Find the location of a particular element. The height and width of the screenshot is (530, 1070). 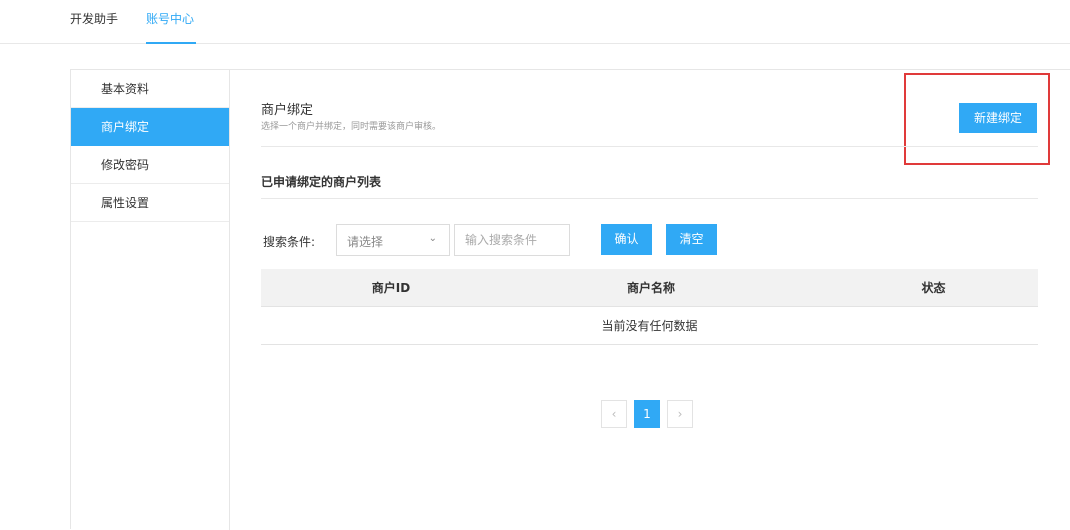

sidebar-item-basic-info: 基本资料 is located at coordinates (150, 89).